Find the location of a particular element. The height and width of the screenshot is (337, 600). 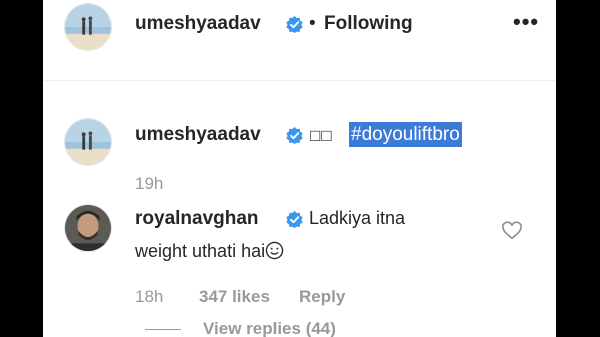

avatar is located at coordinates (88, 27).